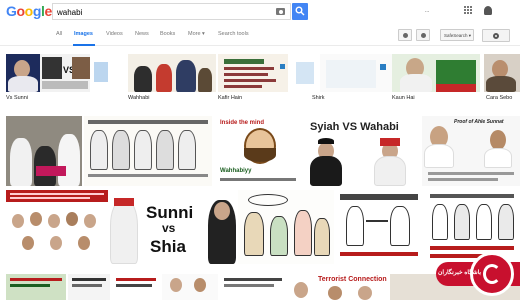 This screenshot has width=520, height=300. What do you see at coordinates (59, 34) in the screenshot?
I see `tab-all: All` at bounding box center [59, 34].